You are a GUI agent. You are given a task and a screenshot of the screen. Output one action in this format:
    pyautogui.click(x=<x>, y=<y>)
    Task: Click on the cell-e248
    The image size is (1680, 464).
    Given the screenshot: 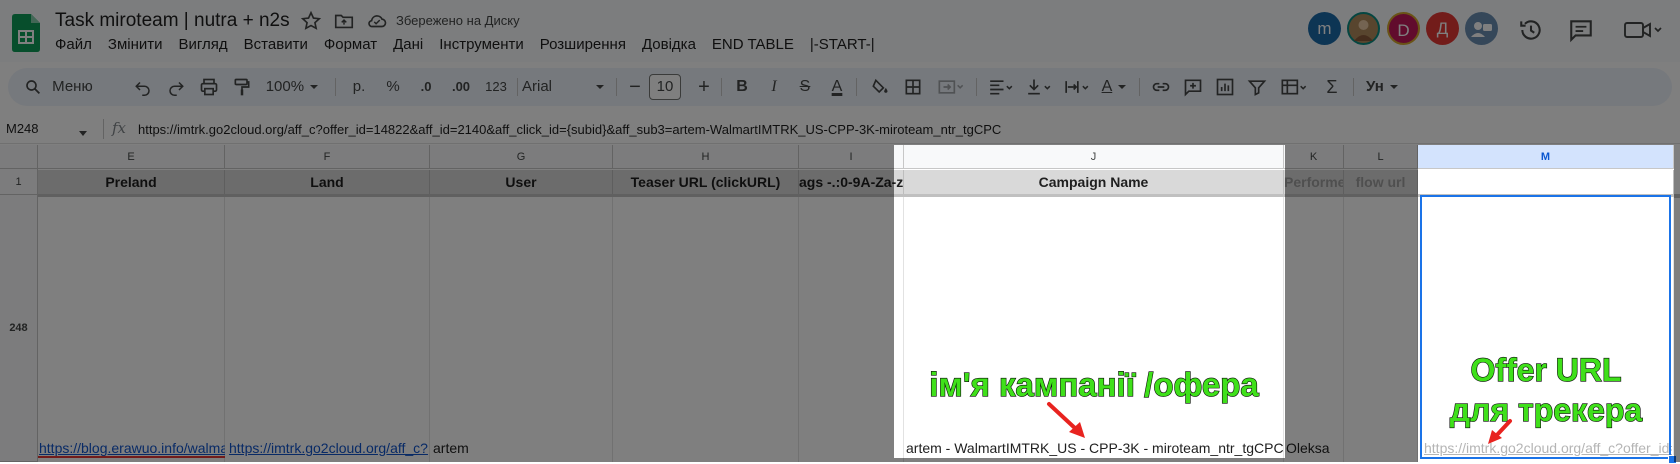 What is the action you would take?
    pyautogui.click(x=131, y=329)
    